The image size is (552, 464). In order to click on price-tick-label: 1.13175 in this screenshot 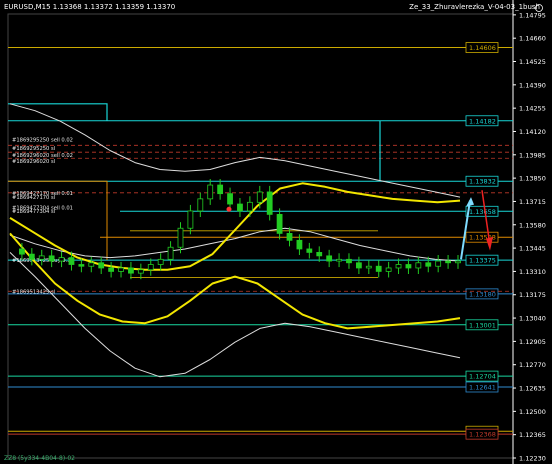, I will do `click(532, 295)`.